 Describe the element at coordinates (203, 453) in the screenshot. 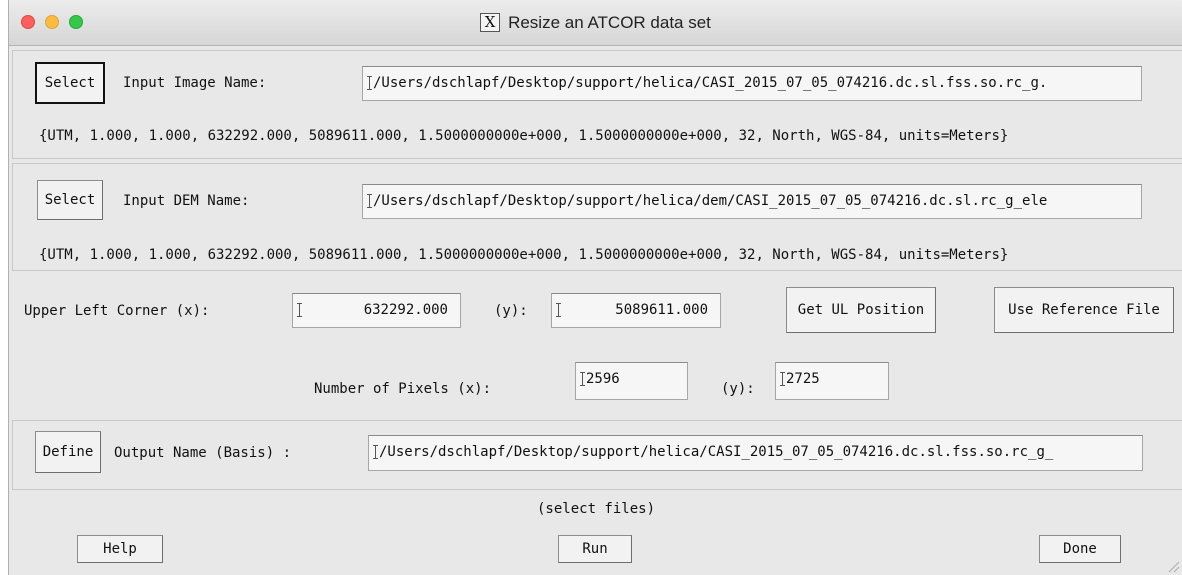

I see `output-name-label: Output Name (Basis) :` at that location.